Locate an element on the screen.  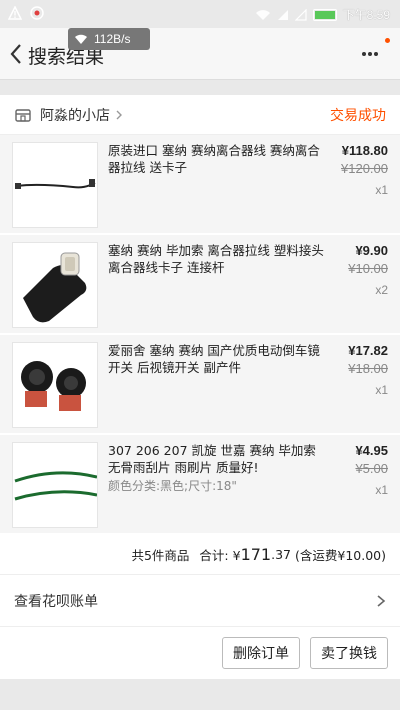
product-price: ¥4.95 is located at coordinates (371, 450).